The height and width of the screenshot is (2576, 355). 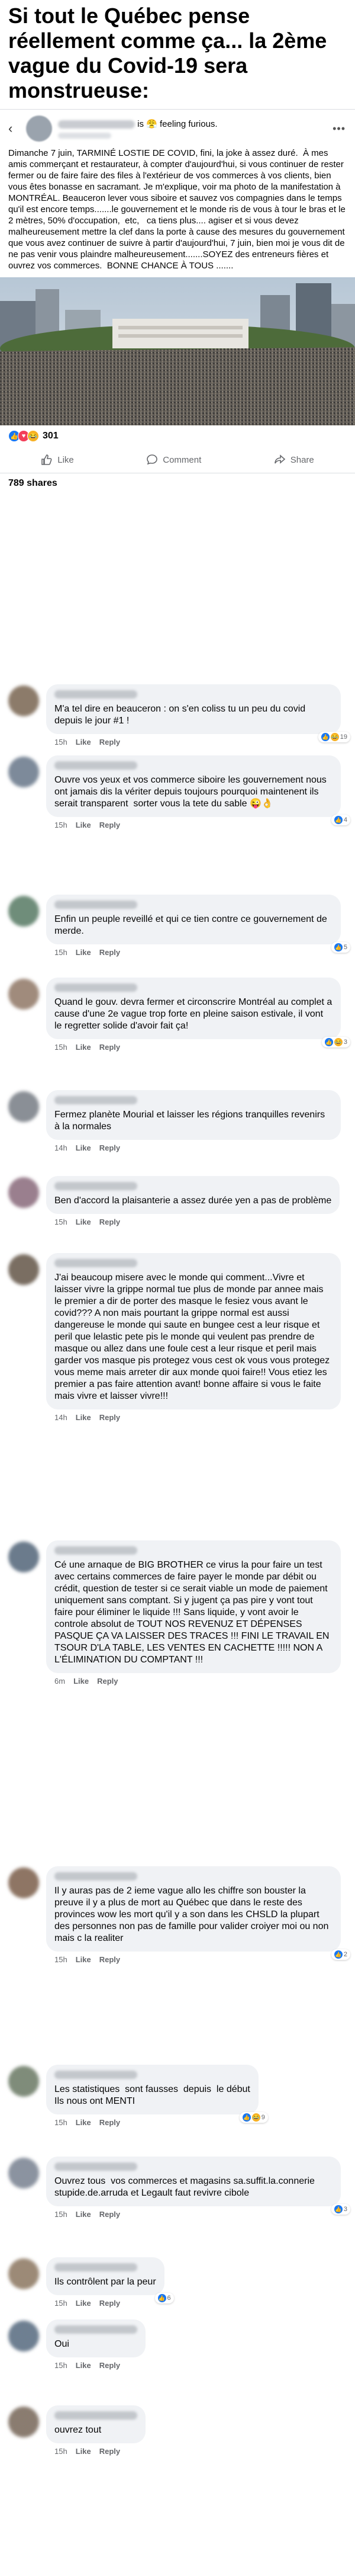 I want to click on comment-reactions: 👍 5, so click(x=340, y=948).